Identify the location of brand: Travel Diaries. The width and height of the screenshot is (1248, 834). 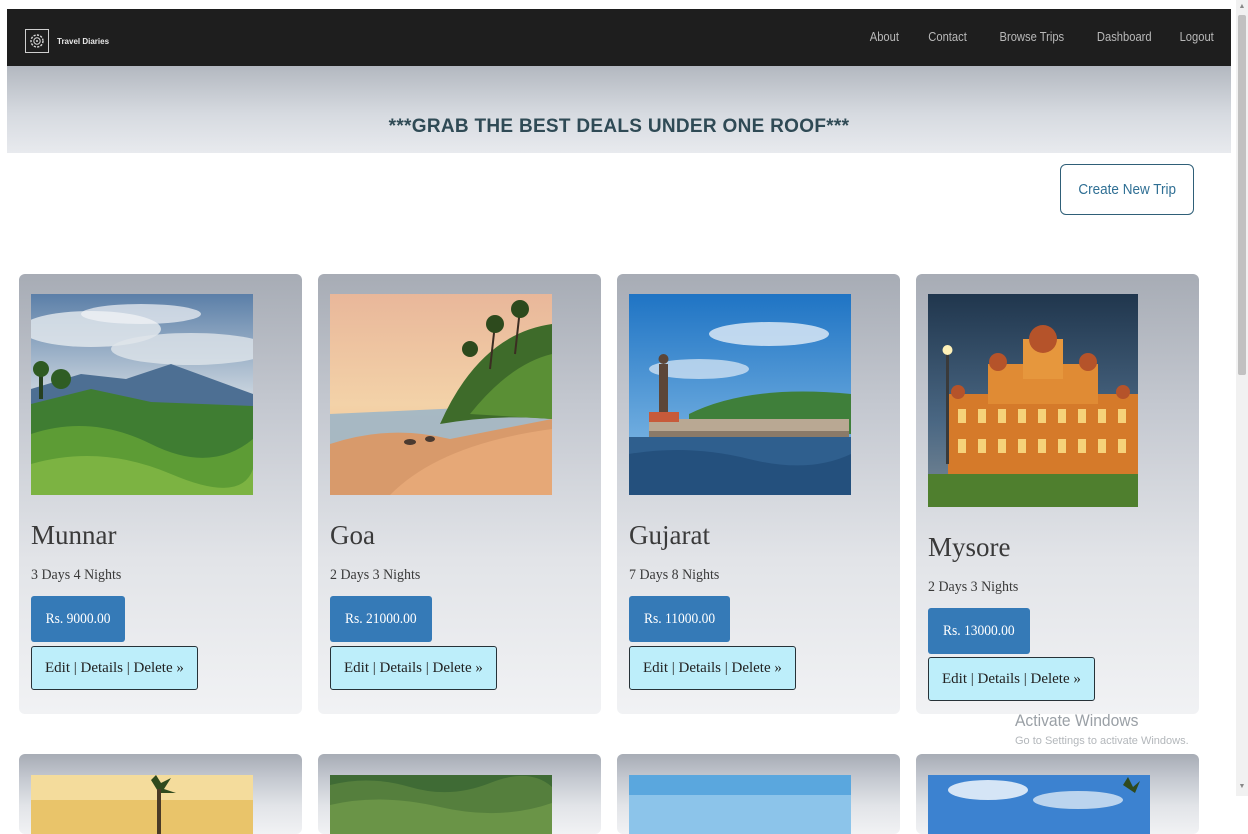
(67, 41).